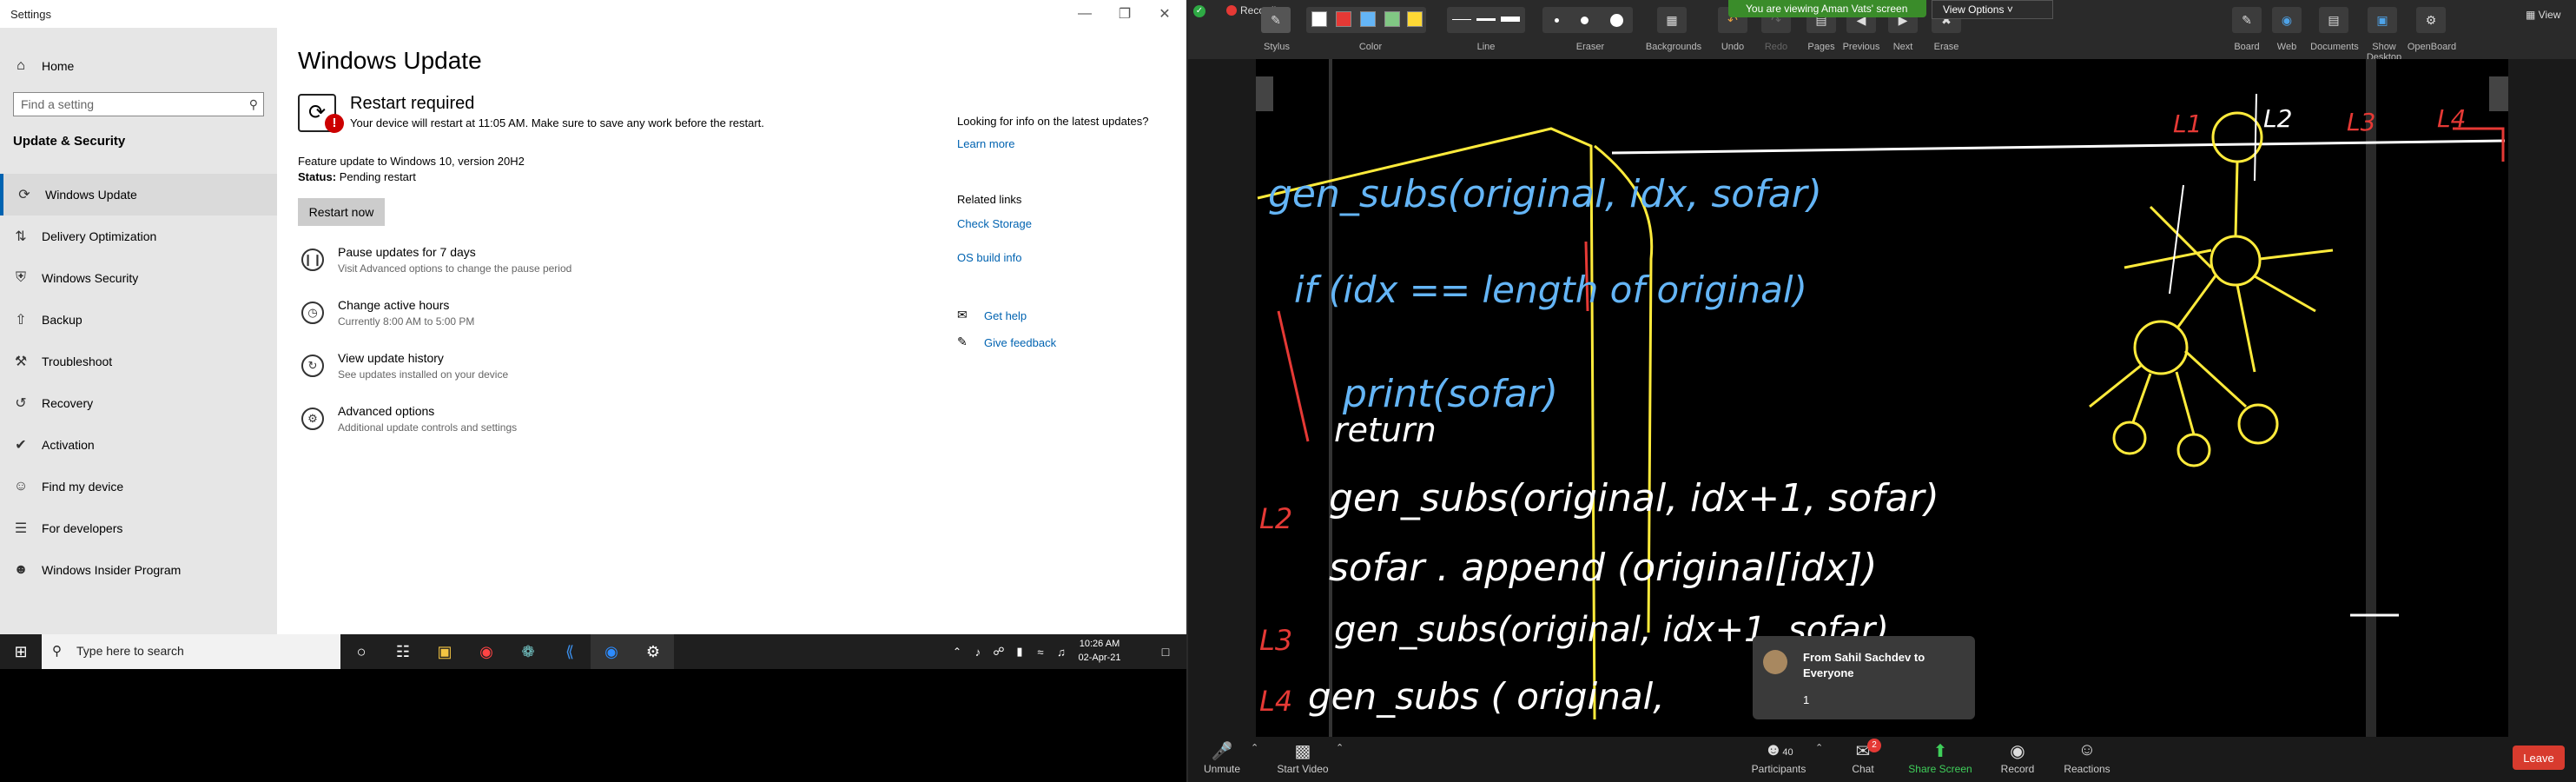 The height and width of the screenshot is (782, 2576). What do you see at coordinates (2287, 20) in the screenshot?
I see `web-icon: ◉` at bounding box center [2287, 20].